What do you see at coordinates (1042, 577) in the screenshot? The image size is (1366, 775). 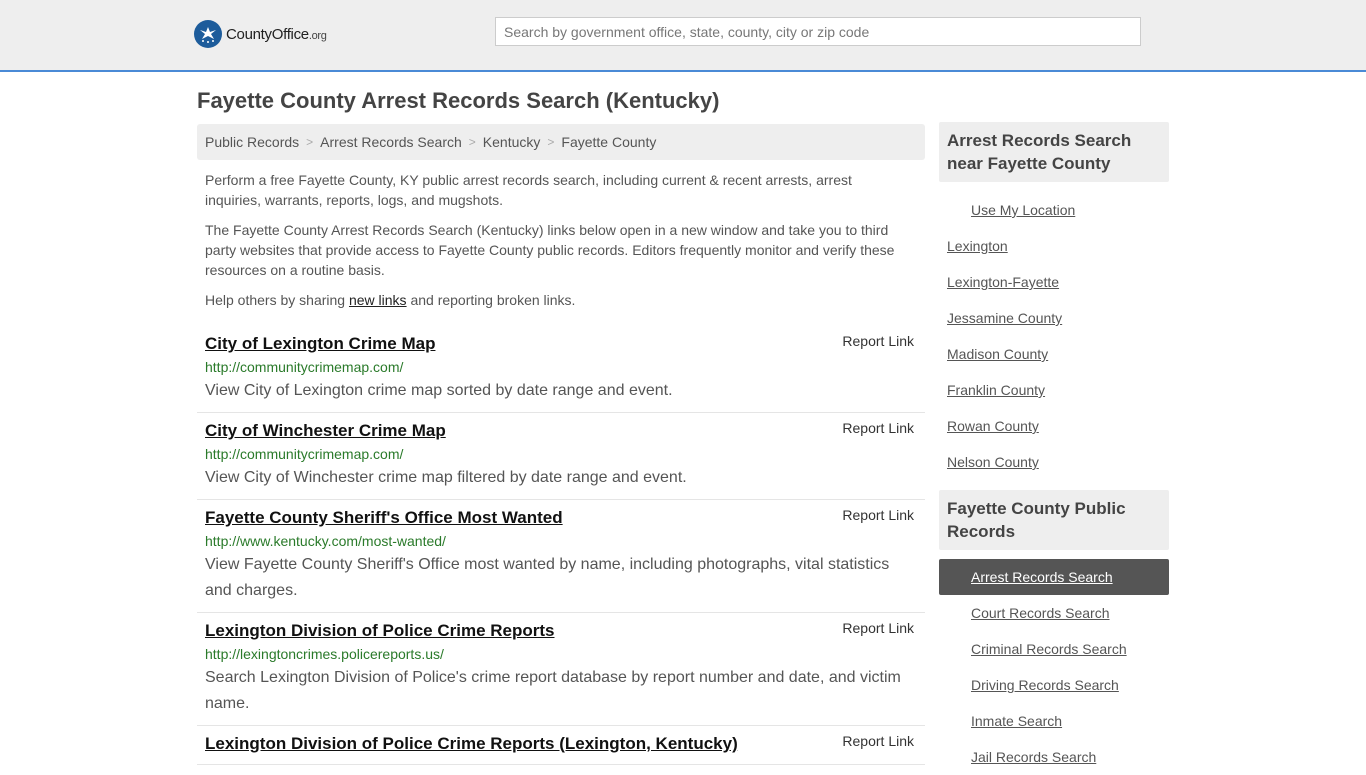 I see `records-link-active: Arrest Records Search` at bounding box center [1042, 577].